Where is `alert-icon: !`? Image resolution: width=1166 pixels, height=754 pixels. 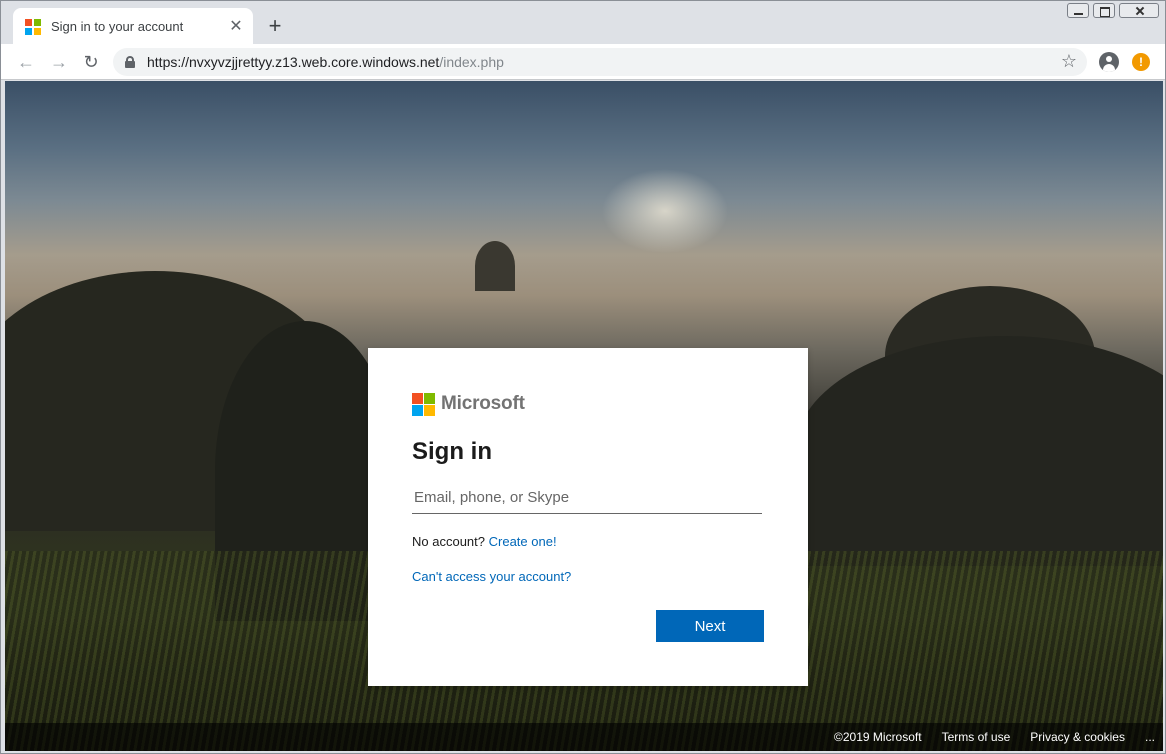 alert-icon: ! is located at coordinates (1141, 62).